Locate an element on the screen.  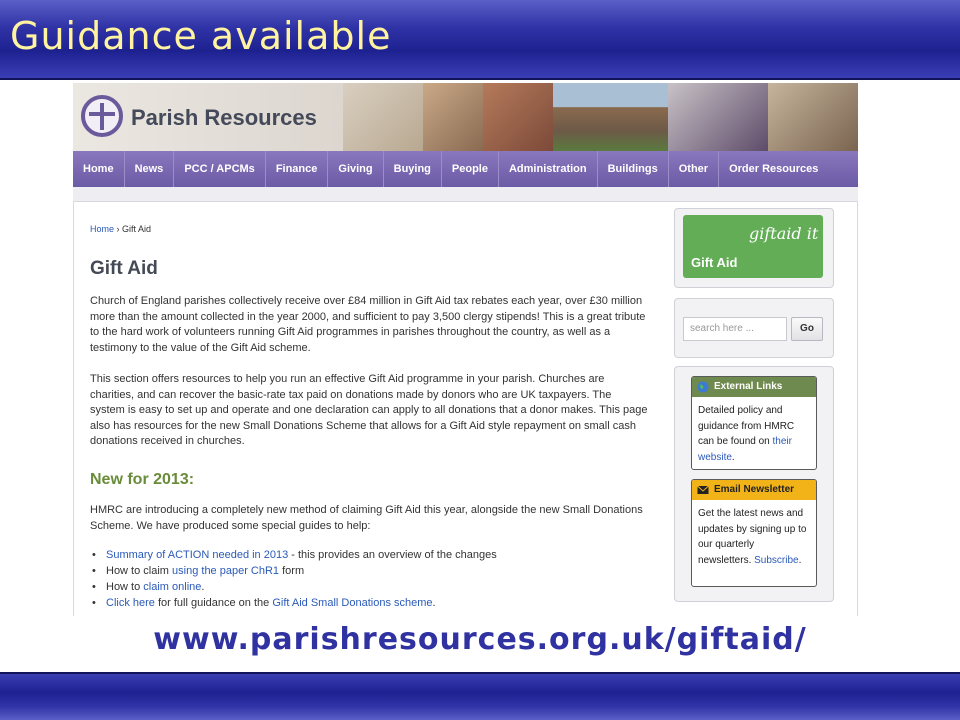
globe-icon is located at coordinates (703, 387).